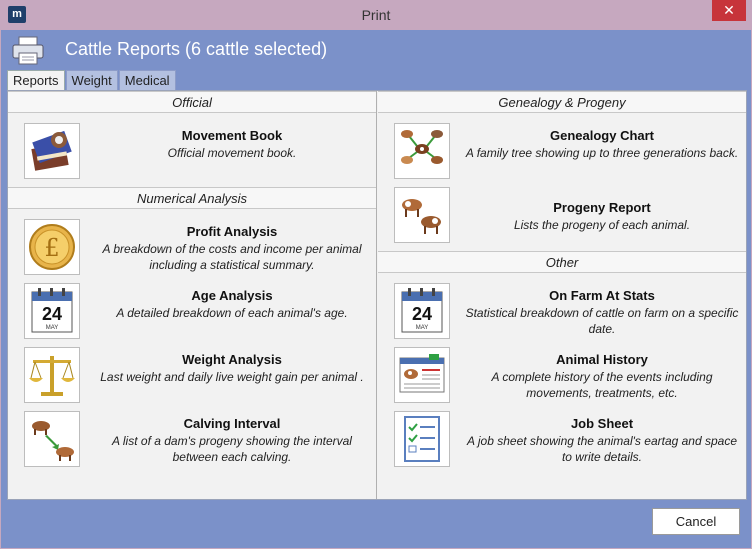 The height and width of the screenshot is (549, 752). I want to click on window-title: Print, so click(376, 15).